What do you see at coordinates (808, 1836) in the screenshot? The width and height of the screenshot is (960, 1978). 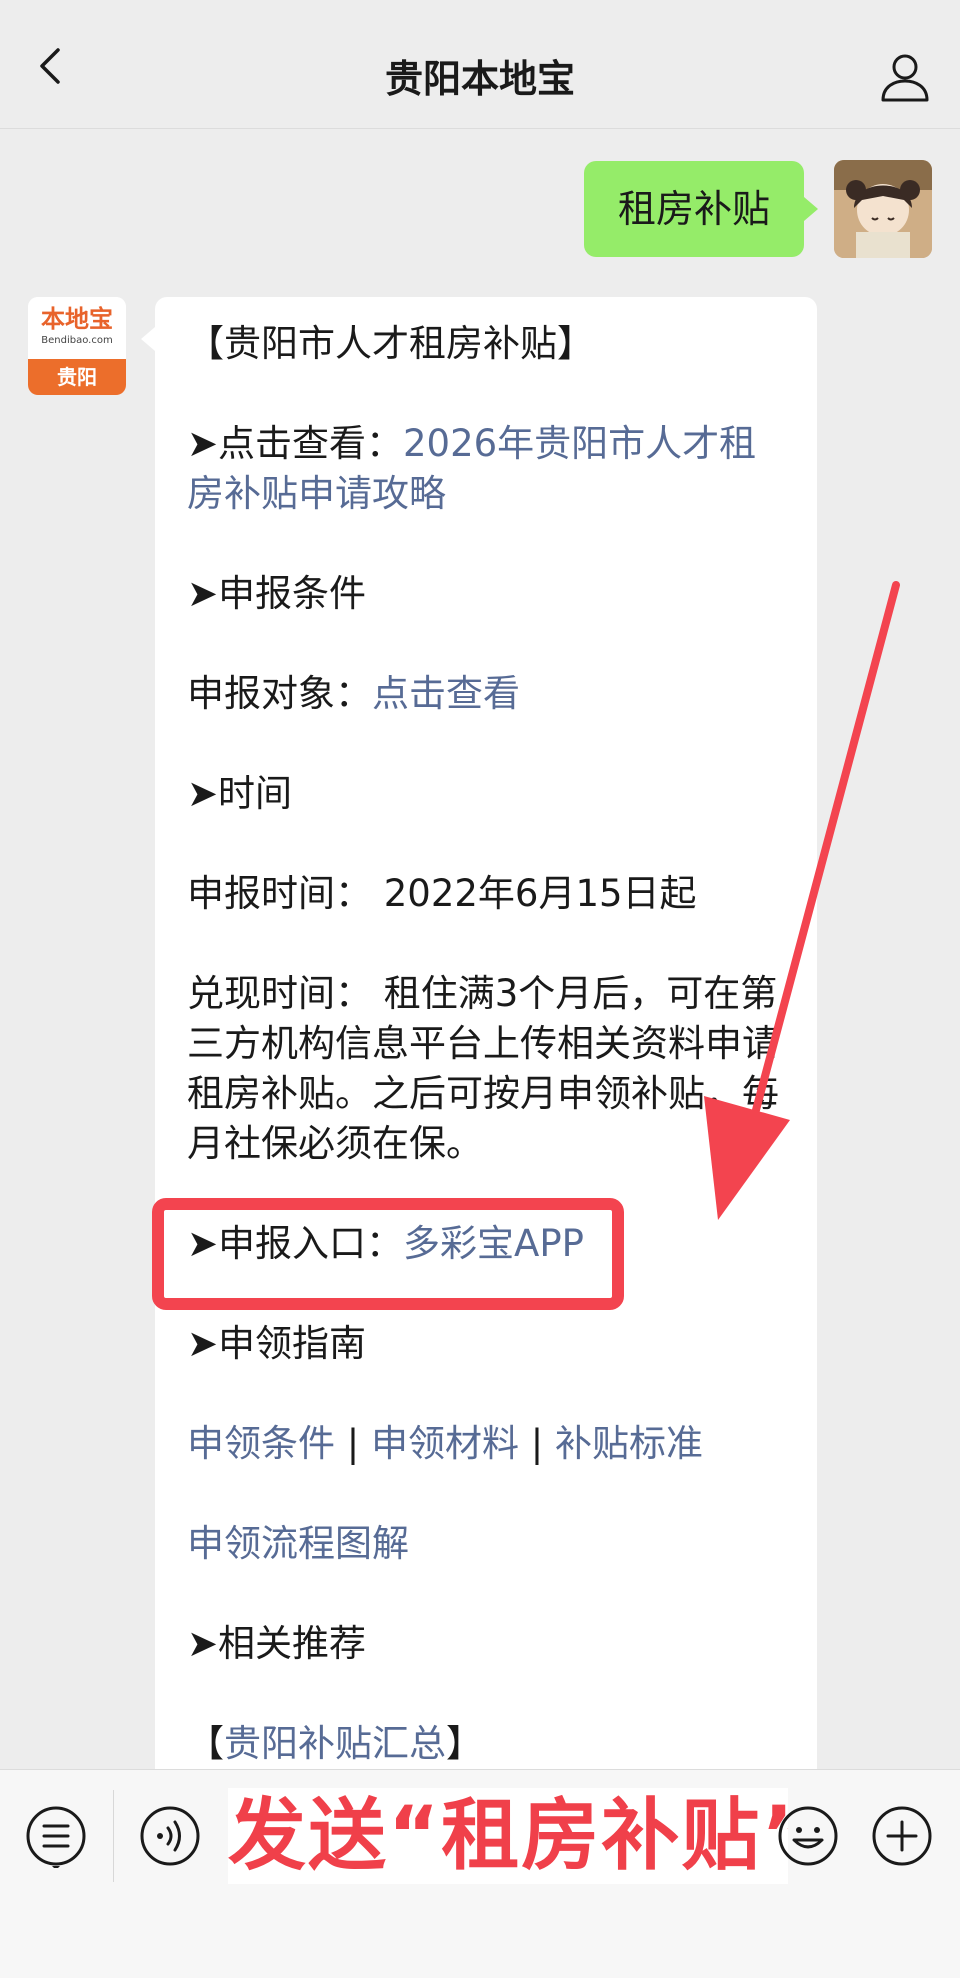 I see `emoji-icon` at bounding box center [808, 1836].